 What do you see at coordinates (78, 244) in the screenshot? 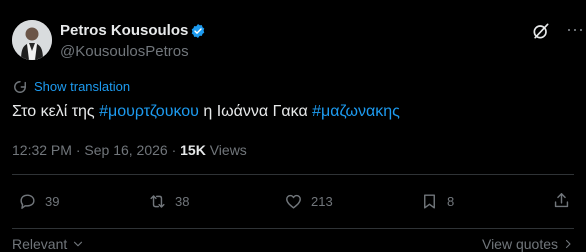
I see `chevron-down-icon` at bounding box center [78, 244].